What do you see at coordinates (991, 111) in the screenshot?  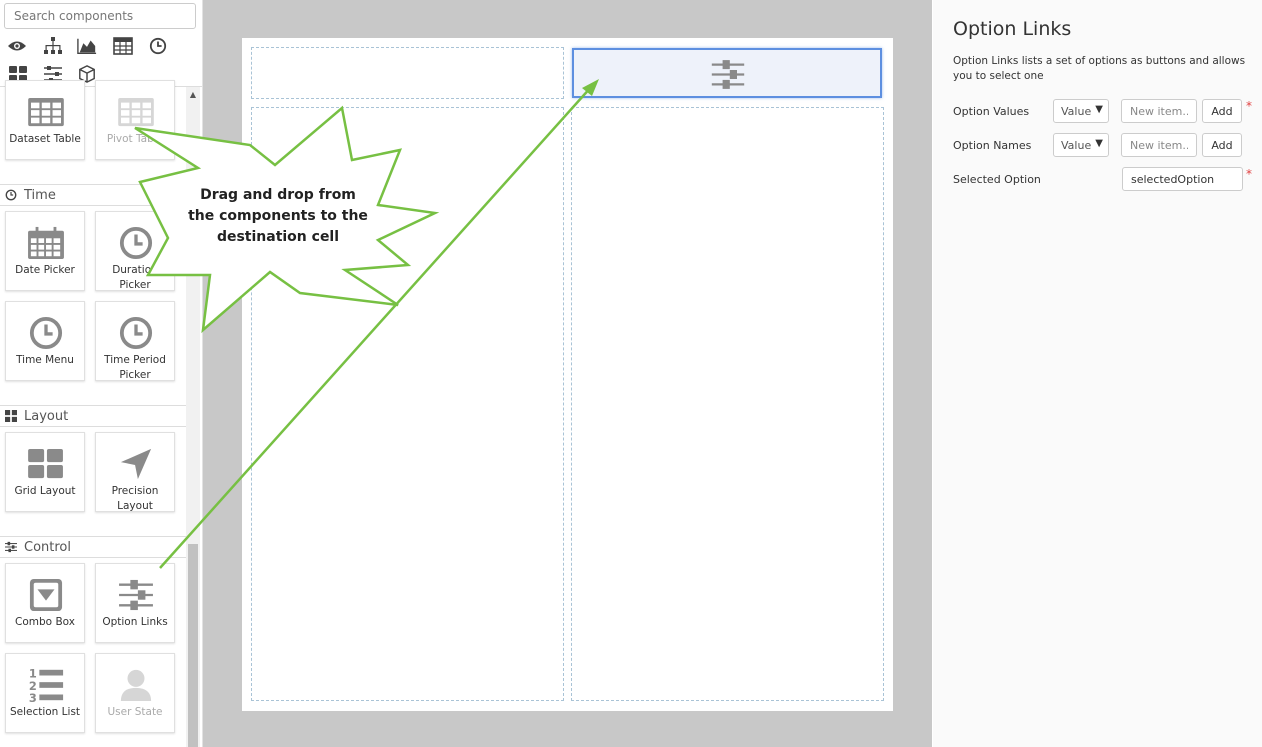 I see `option-values-label: Option Values` at bounding box center [991, 111].